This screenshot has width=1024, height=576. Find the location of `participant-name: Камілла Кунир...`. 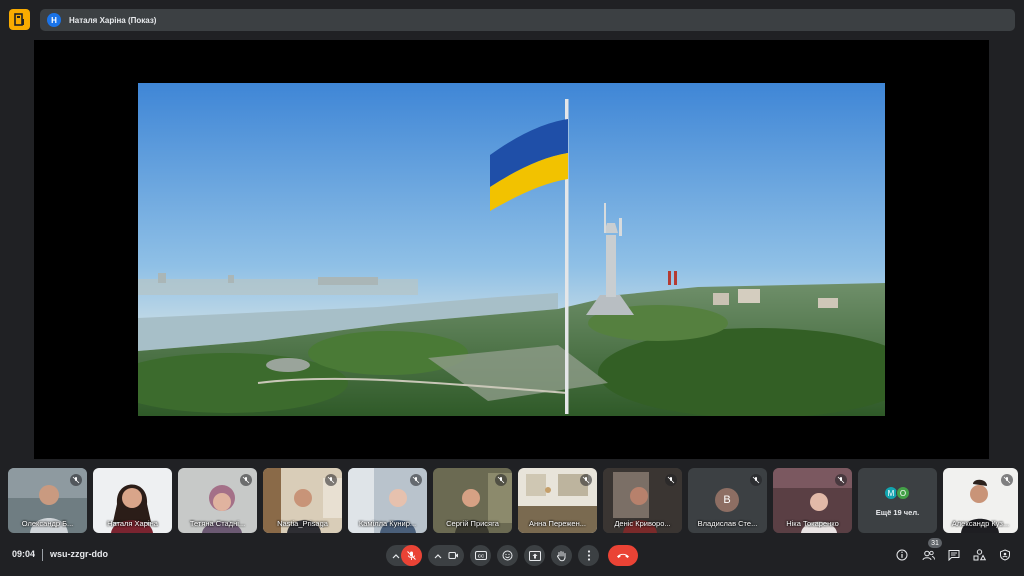

participant-name: Камілла Кунир... is located at coordinates (387, 523).